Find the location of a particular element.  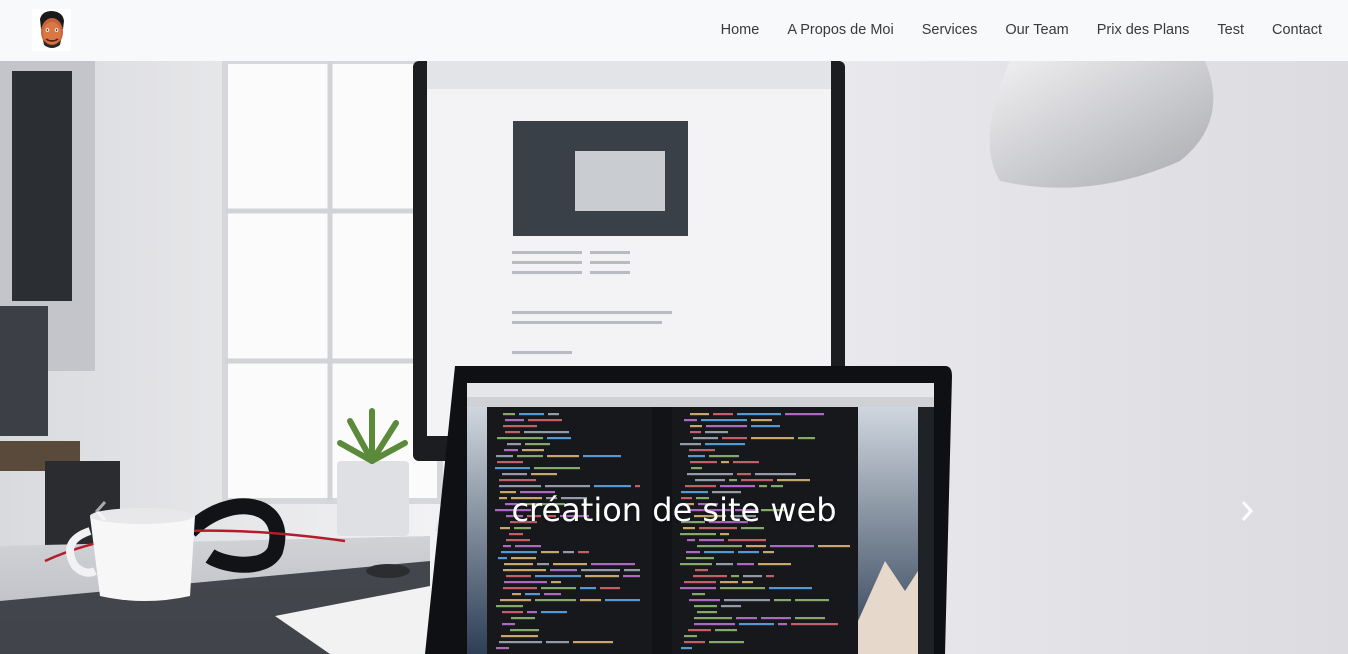

carousel-next-button is located at coordinates (1247, 511).